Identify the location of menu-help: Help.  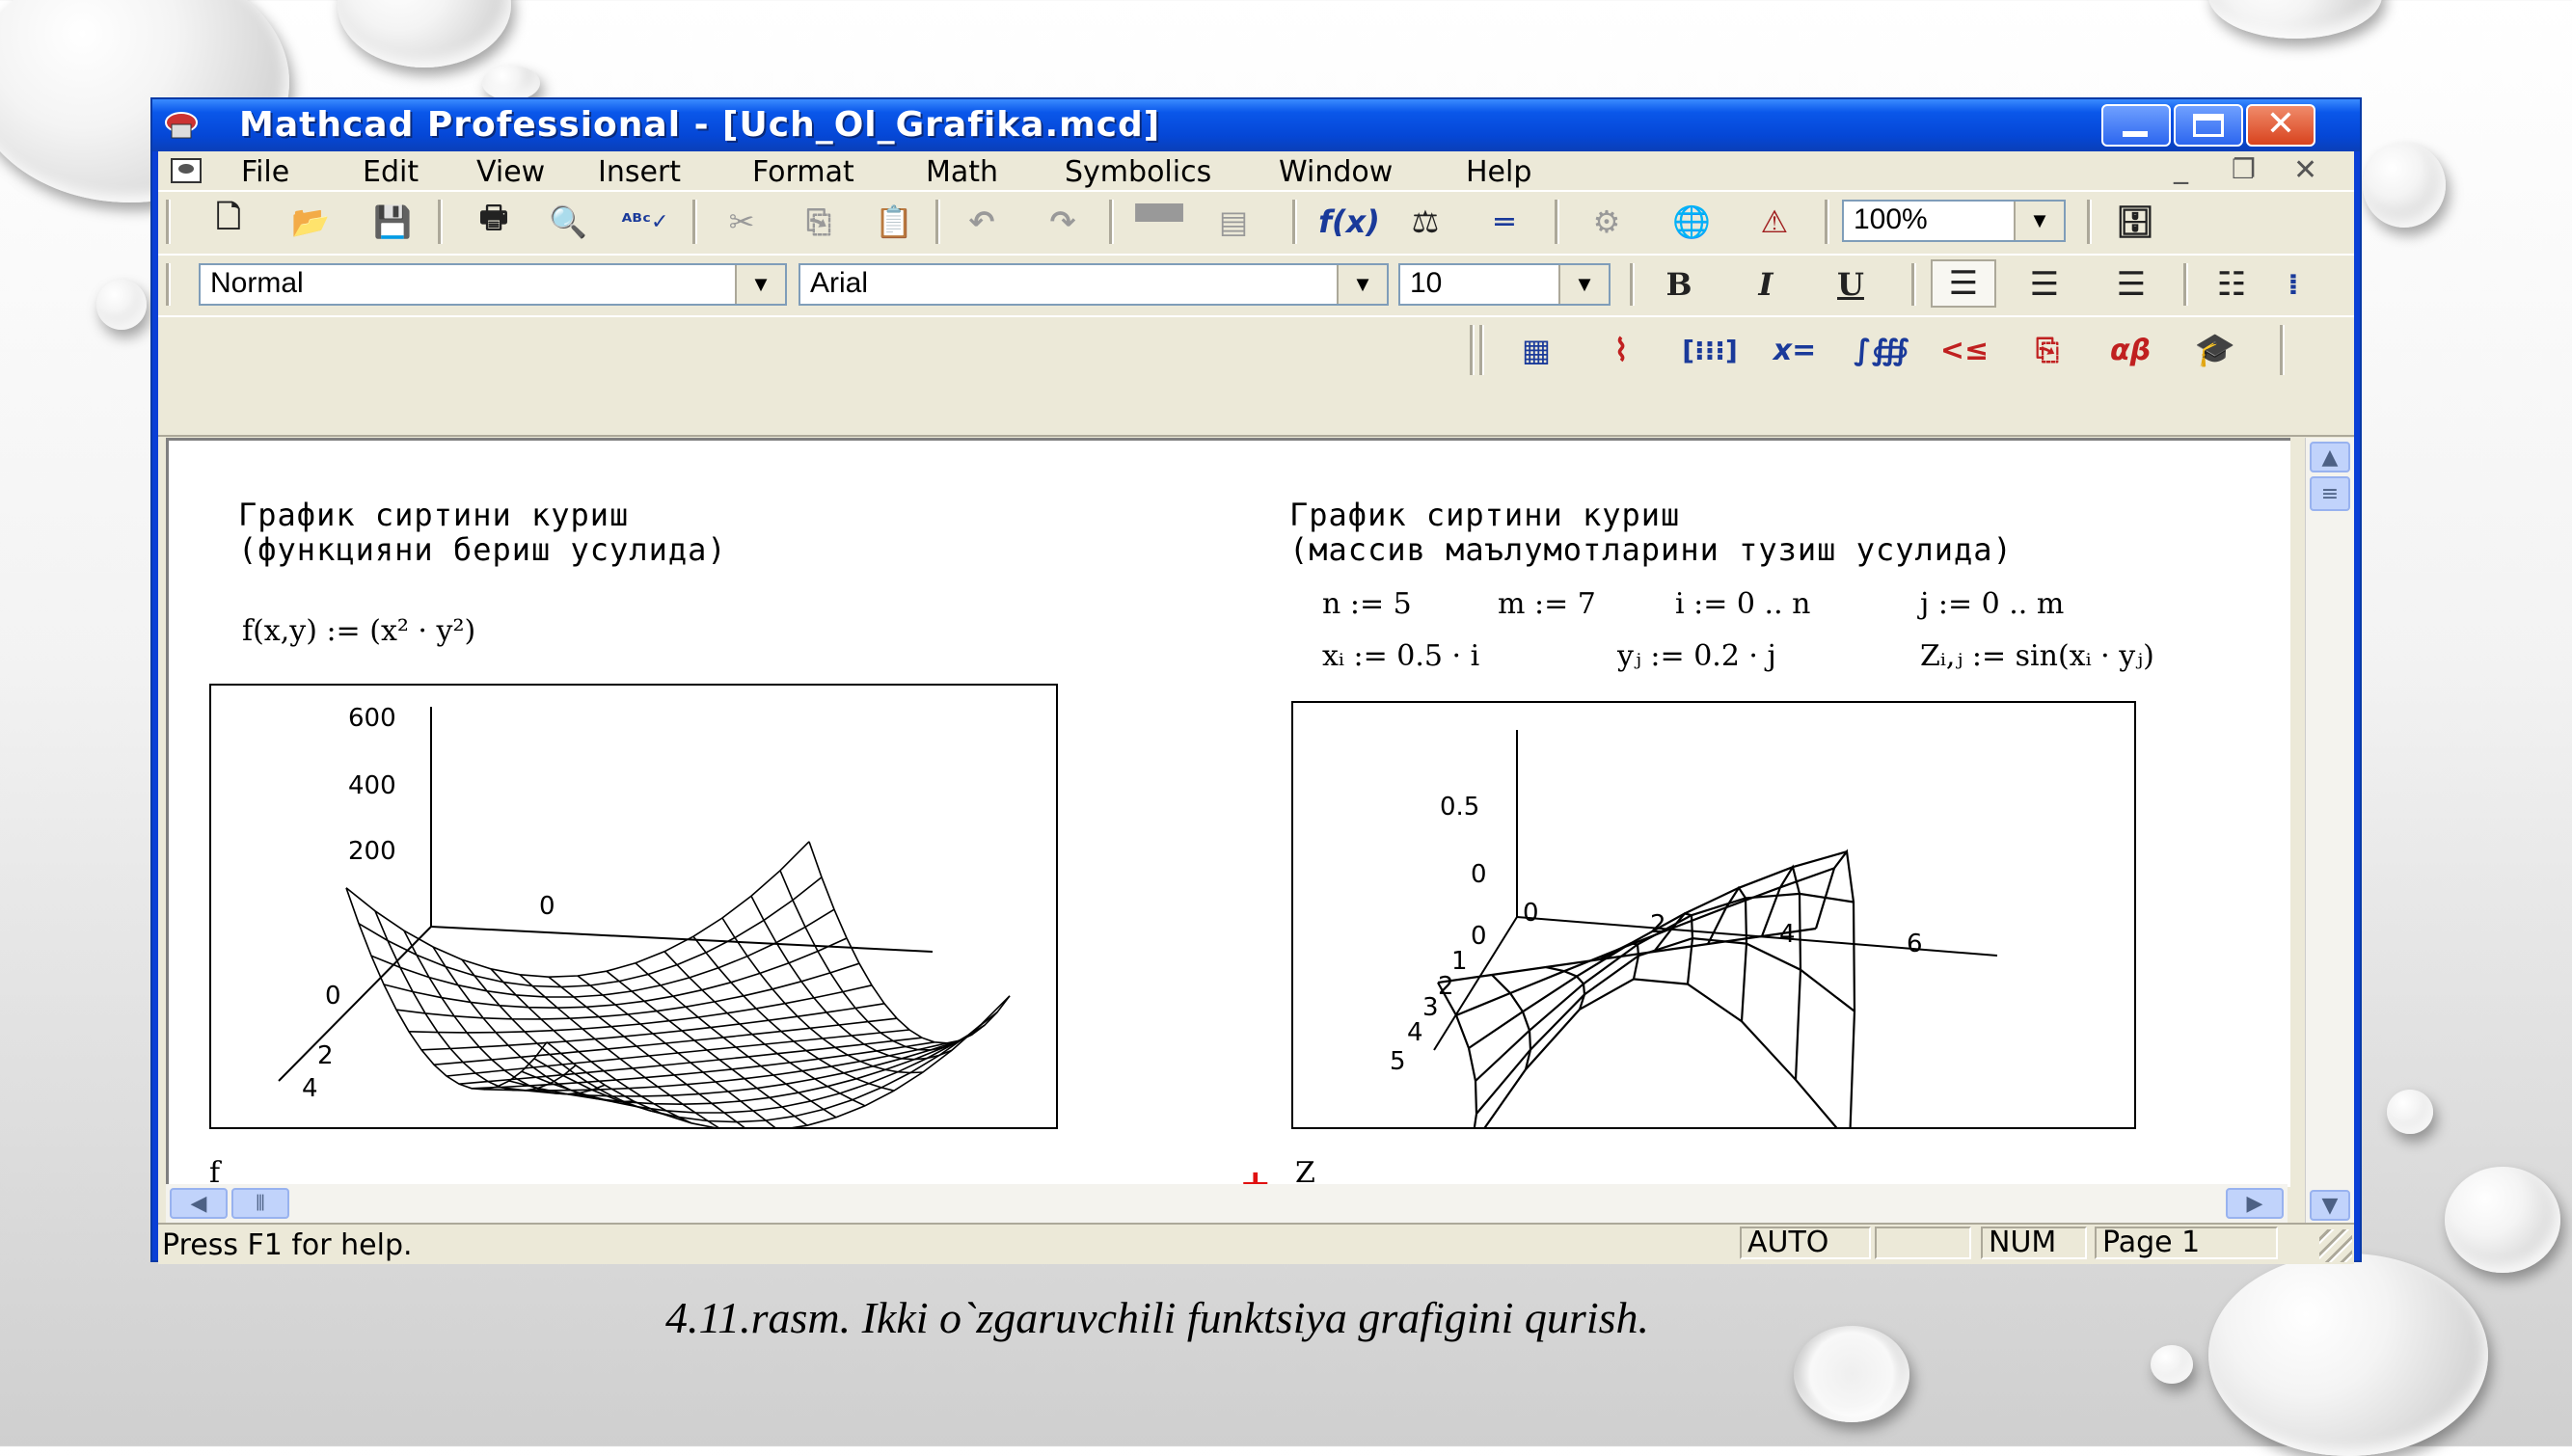
(1498, 172).